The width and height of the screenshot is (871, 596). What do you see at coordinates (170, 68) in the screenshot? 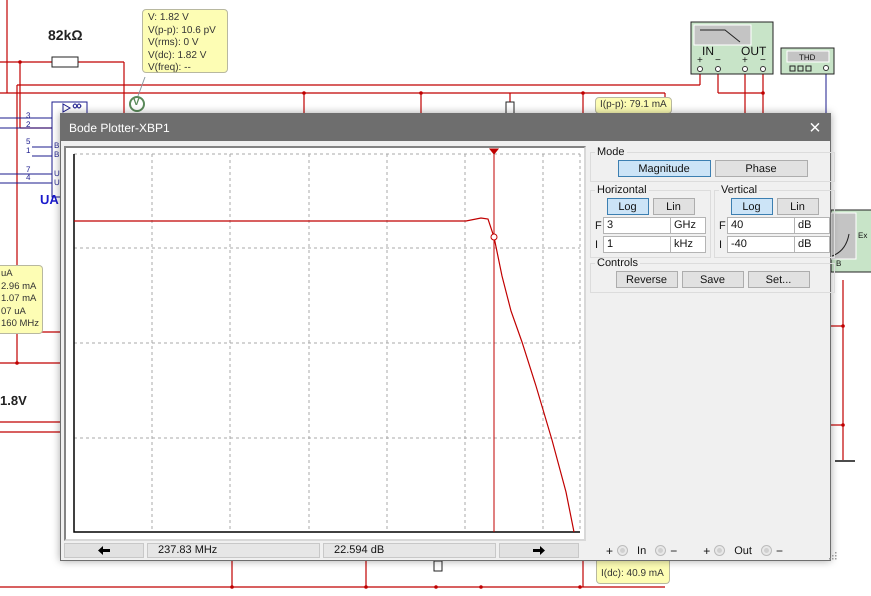
I see `probe-reading: V(freq): --` at bounding box center [170, 68].